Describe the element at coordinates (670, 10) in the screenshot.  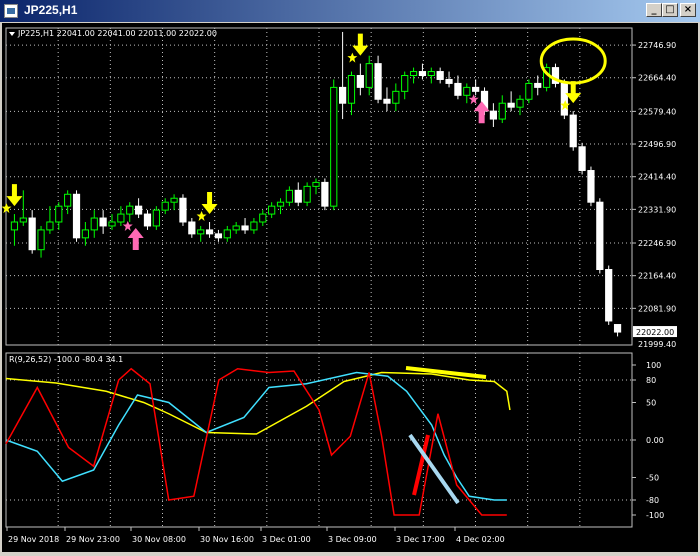
I see `maximize-button: □` at that location.